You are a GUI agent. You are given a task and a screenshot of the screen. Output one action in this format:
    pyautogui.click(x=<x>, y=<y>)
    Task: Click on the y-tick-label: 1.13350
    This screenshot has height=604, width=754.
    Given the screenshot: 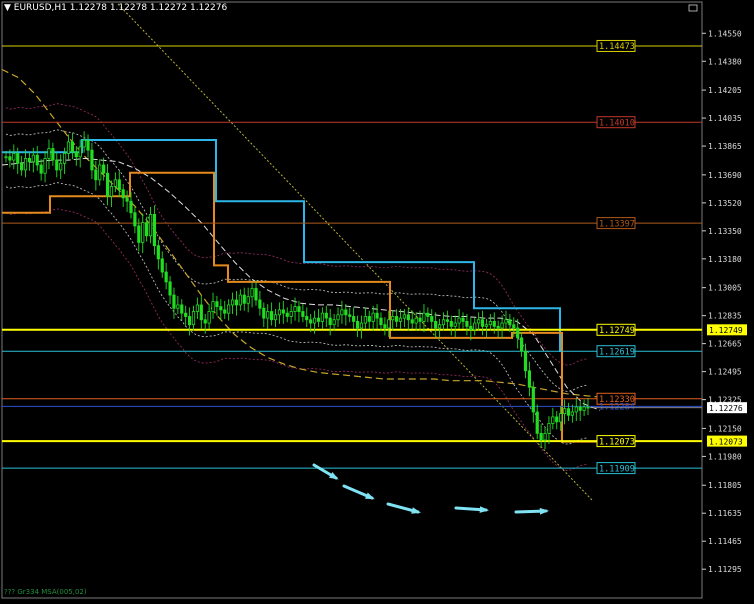 What is the action you would take?
    pyautogui.click(x=725, y=231)
    